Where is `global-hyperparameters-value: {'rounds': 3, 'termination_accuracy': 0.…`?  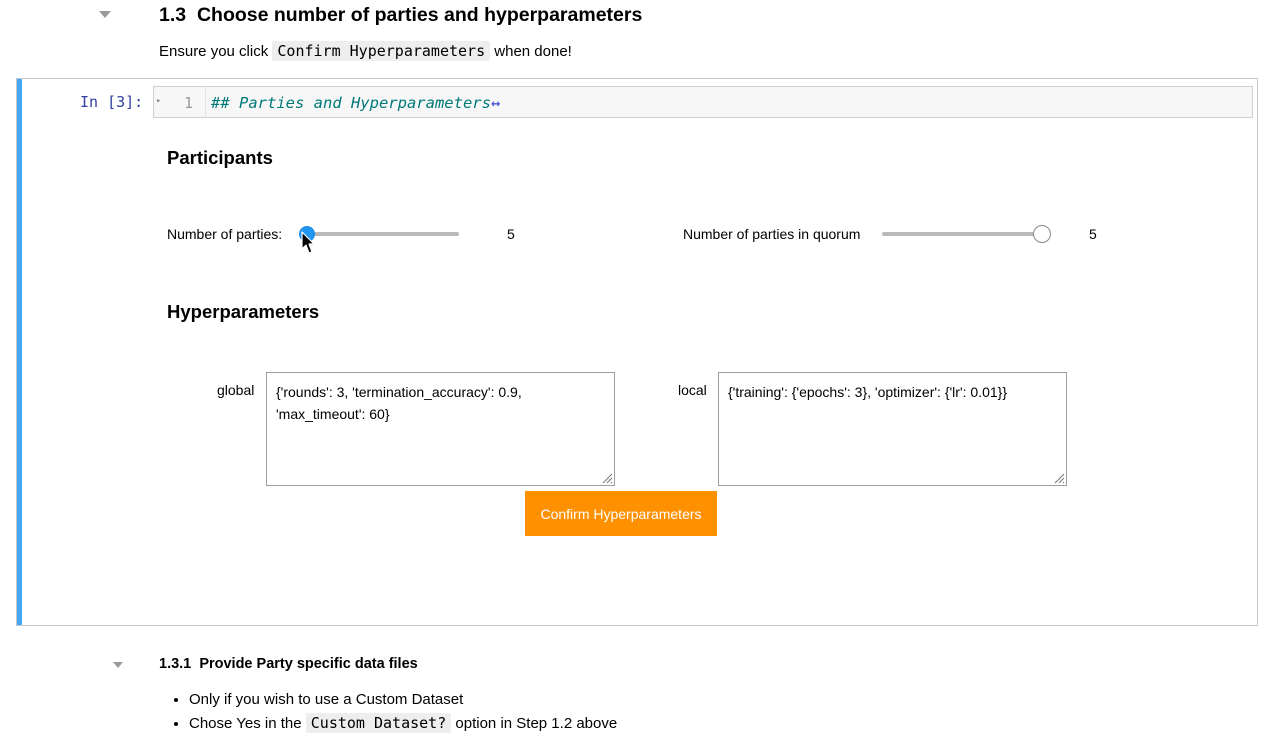 global-hyperparameters-value: {'rounds': 3, 'termination_accuracy': 0.… is located at coordinates (399, 403).